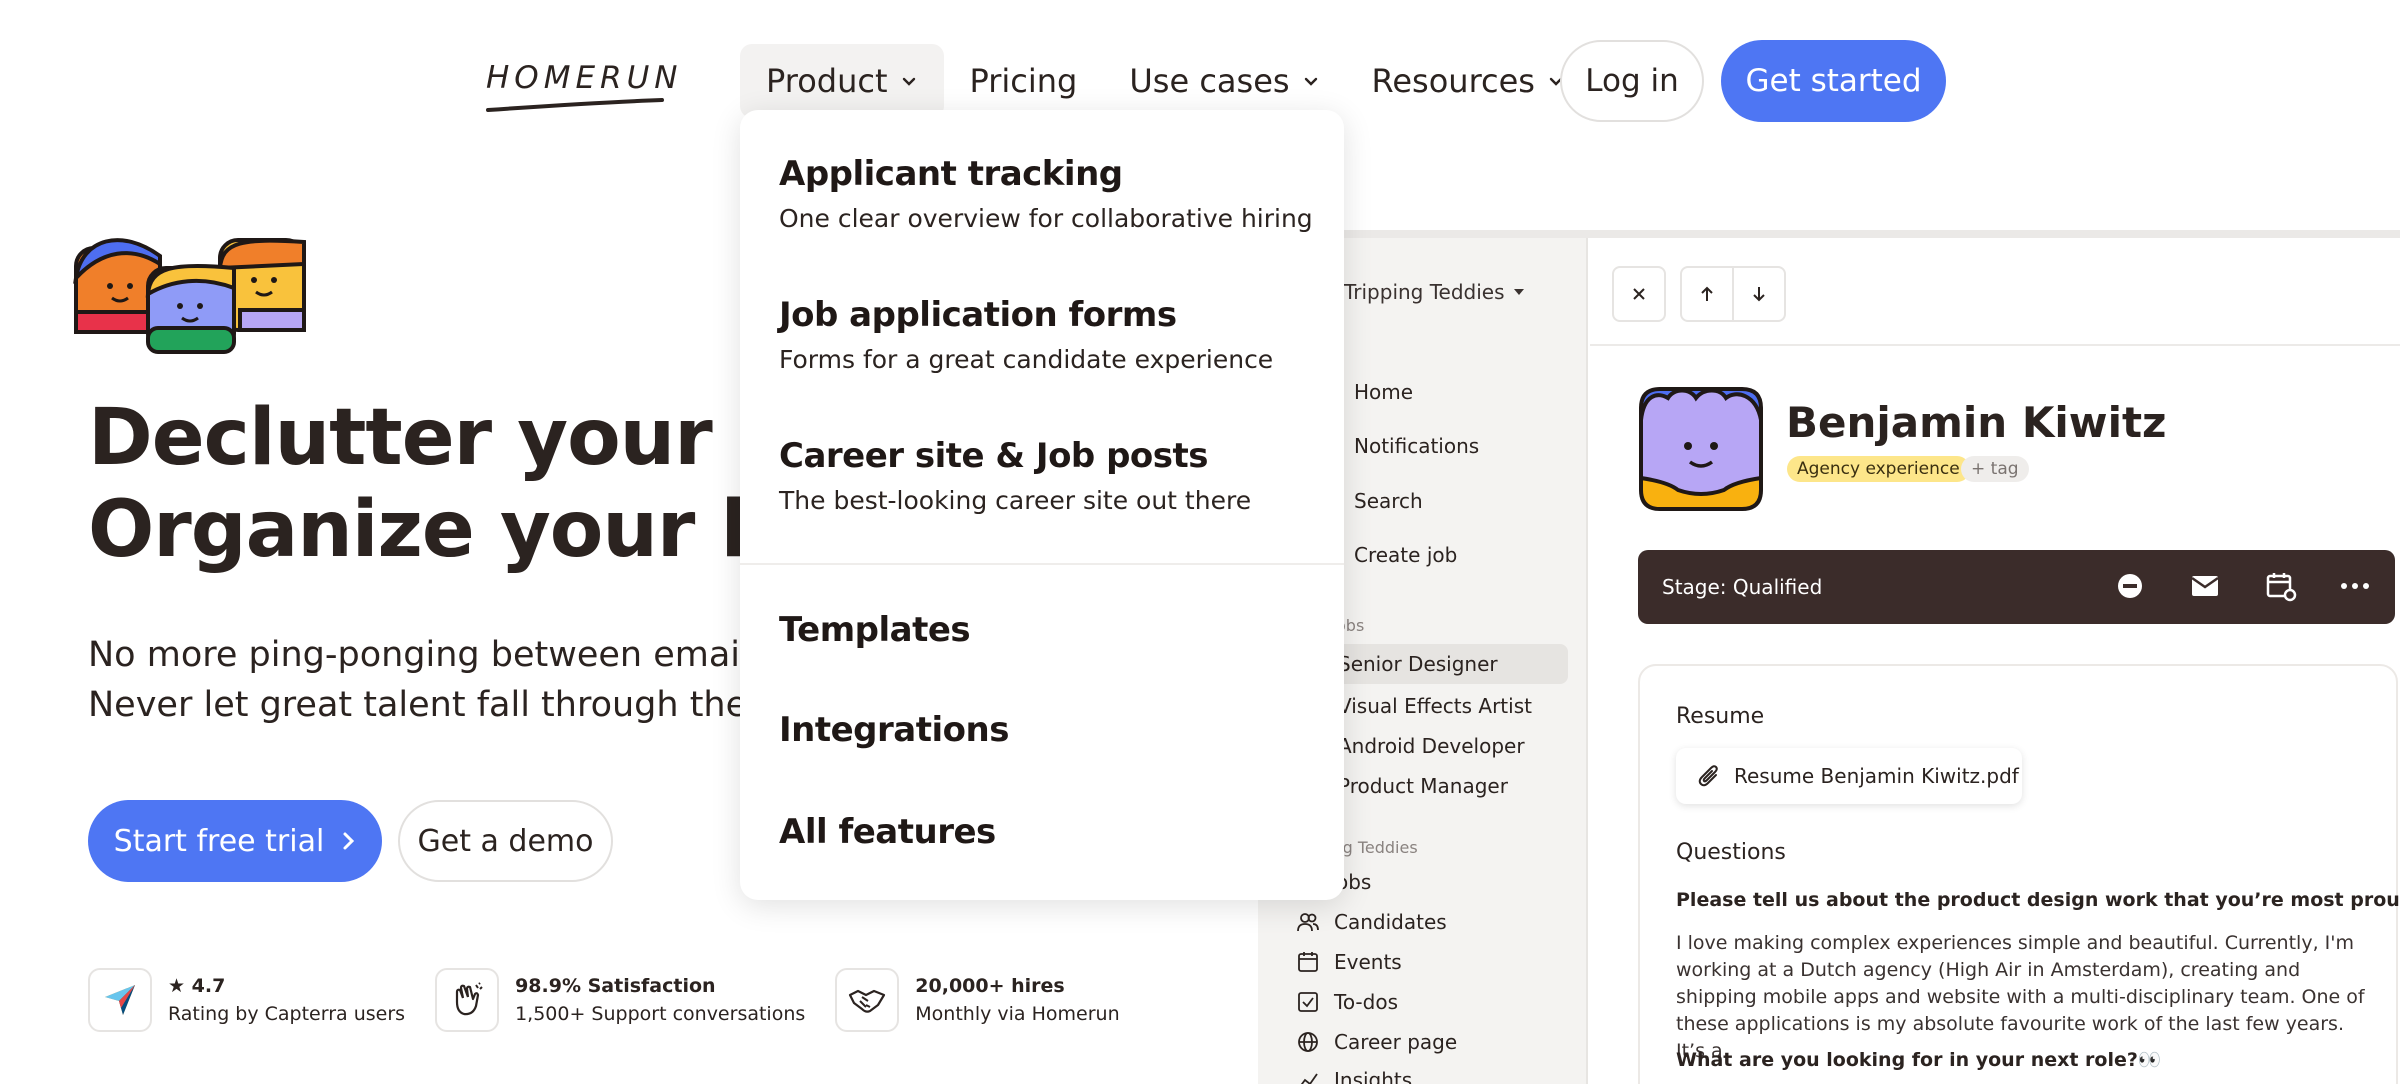 Image resolution: width=2400 pixels, height=1084 pixels. I want to click on menu-divider, so click(1042, 564).